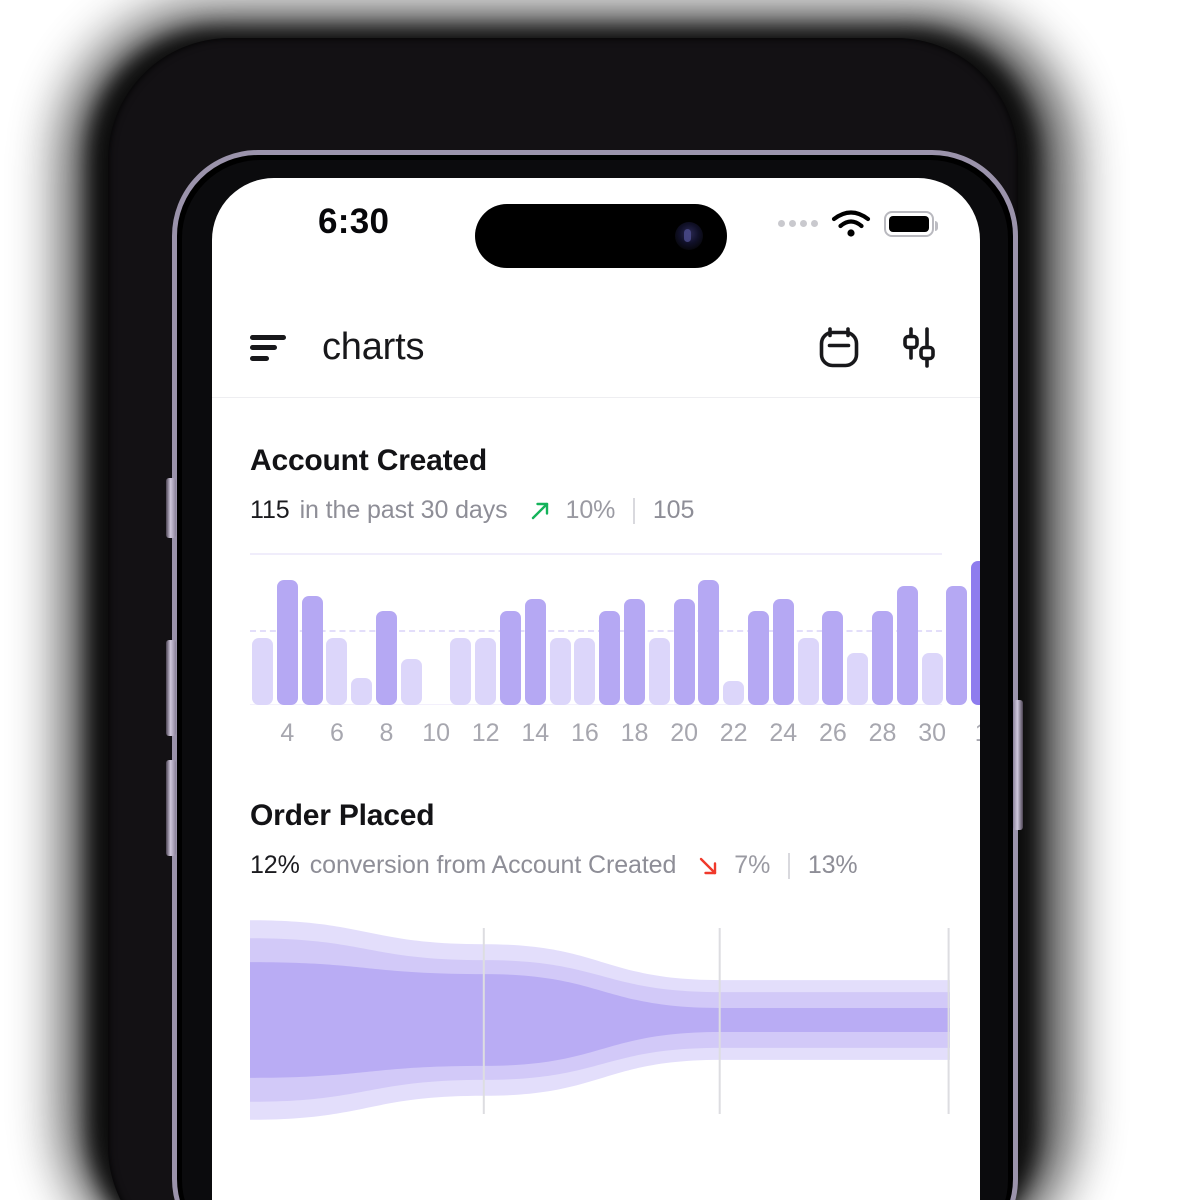 Image resolution: width=1200 pixels, height=1200 pixels. I want to click on trend-indicator-down: 7%, so click(733, 865).